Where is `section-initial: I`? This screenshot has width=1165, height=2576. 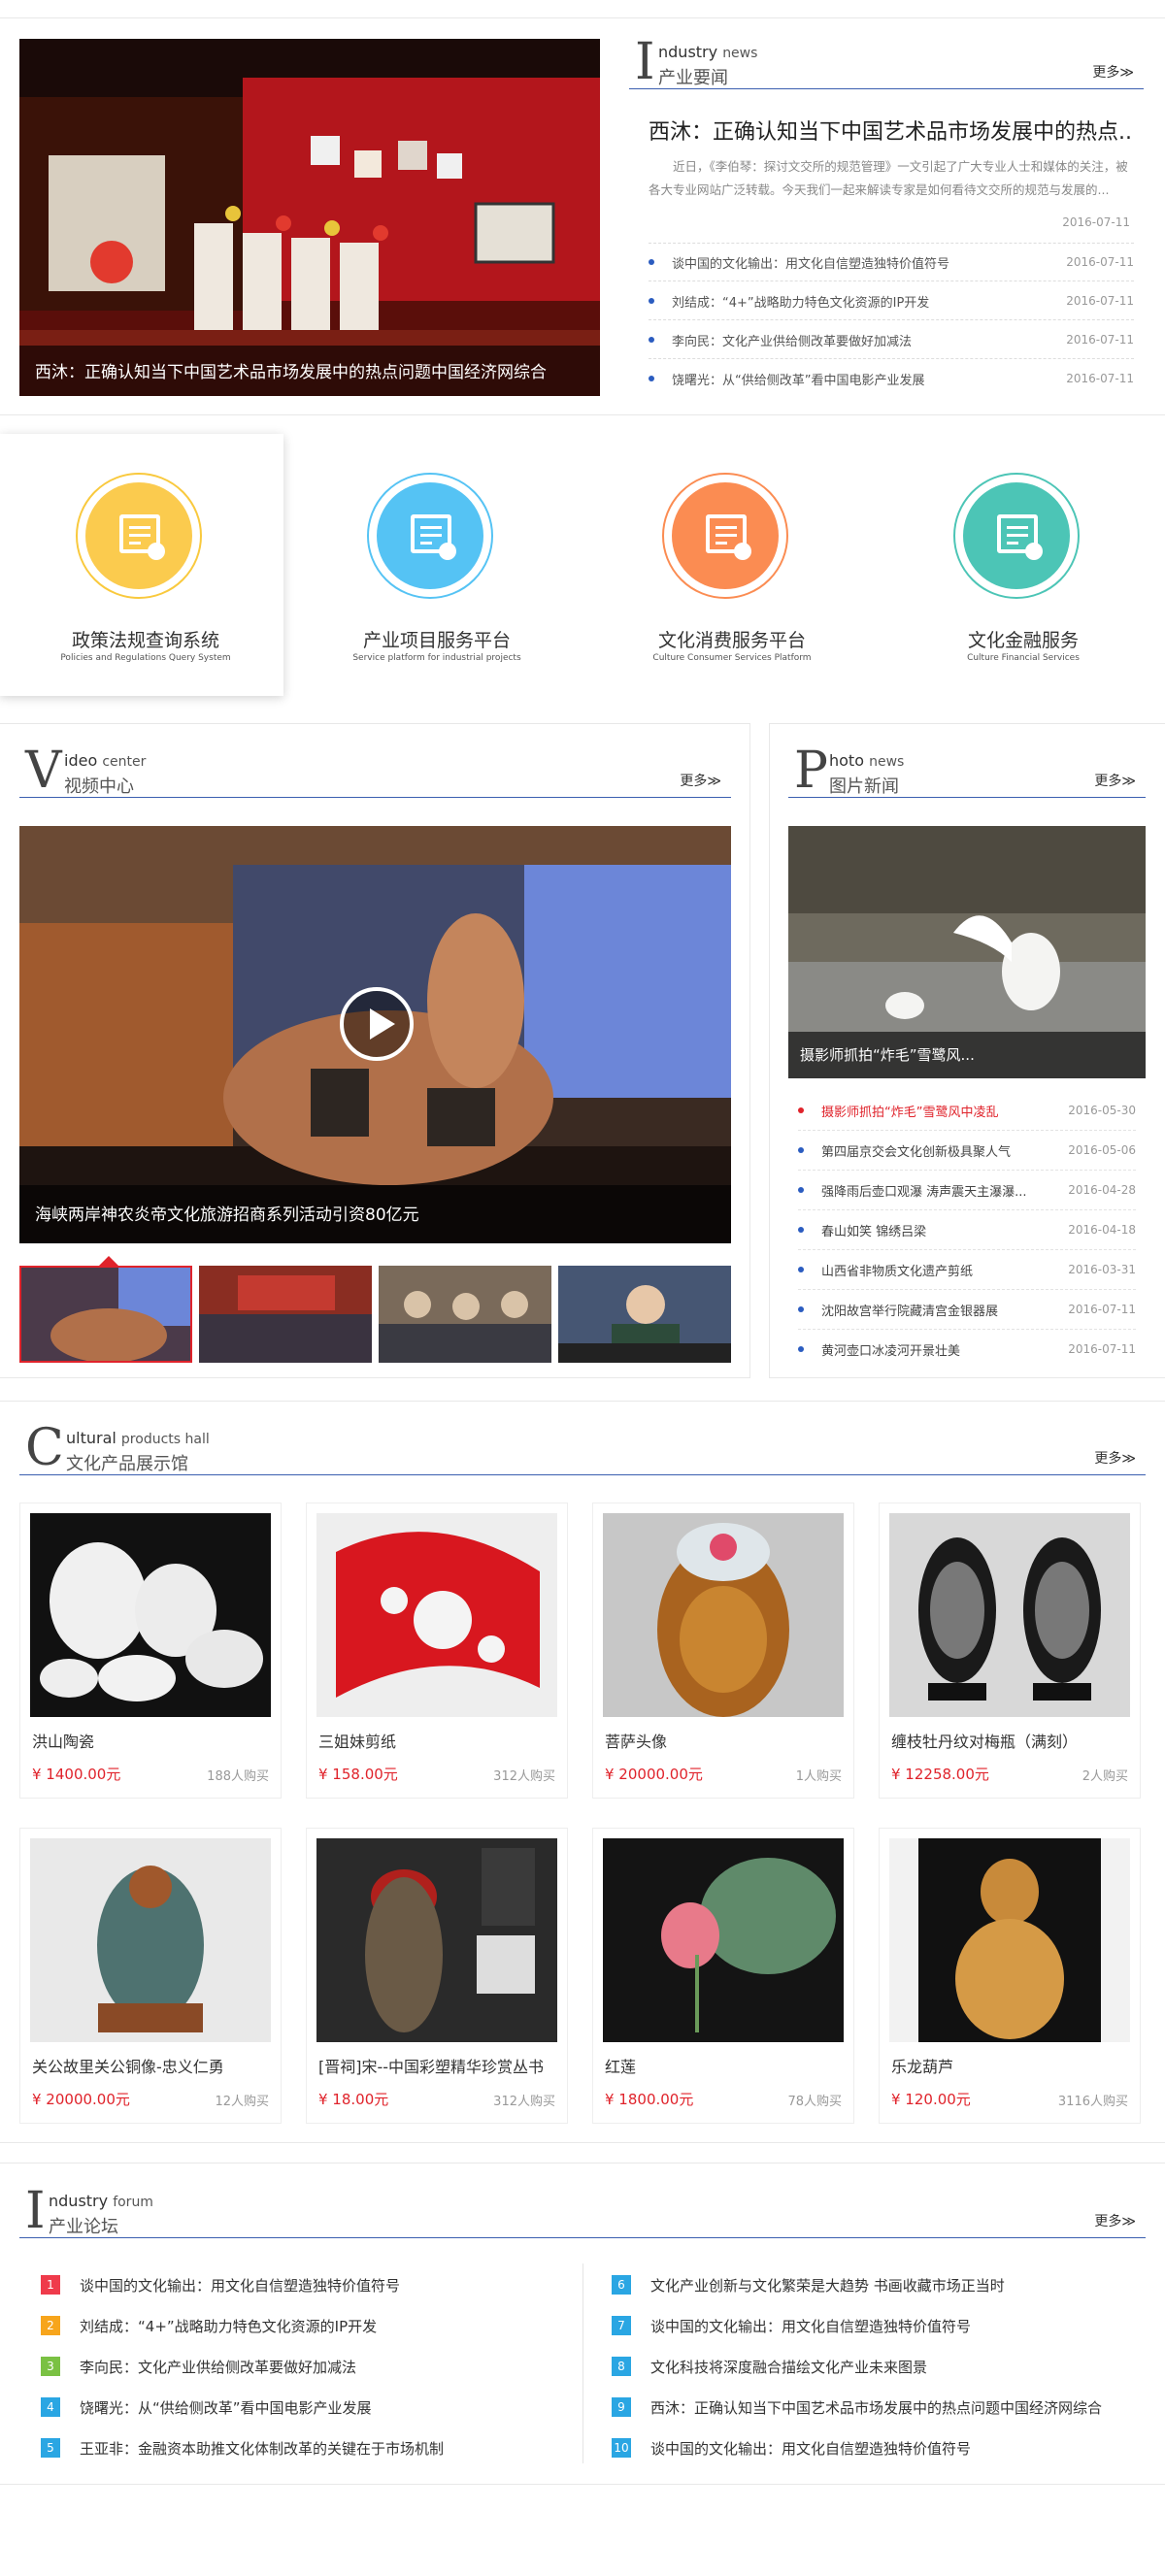 section-initial: I is located at coordinates (35, 2211).